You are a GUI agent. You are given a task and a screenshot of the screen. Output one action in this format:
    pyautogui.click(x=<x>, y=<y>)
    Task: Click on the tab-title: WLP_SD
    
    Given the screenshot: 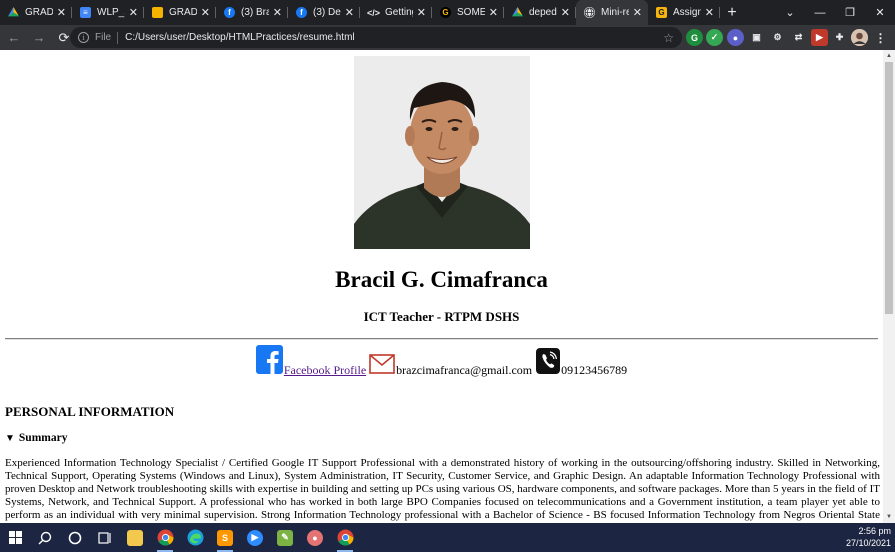 What is the action you would take?
    pyautogui.click(x=111, y=12)
    